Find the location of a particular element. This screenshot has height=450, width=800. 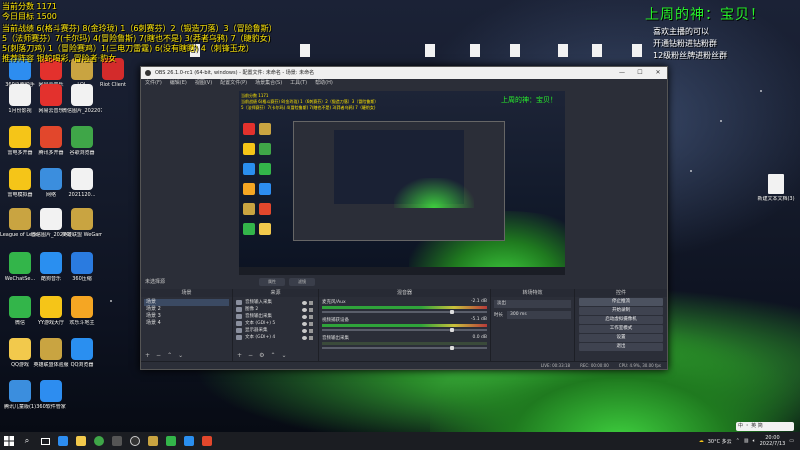

studio-mode-button: 工作室模式 is located at coordinates (621, 329).